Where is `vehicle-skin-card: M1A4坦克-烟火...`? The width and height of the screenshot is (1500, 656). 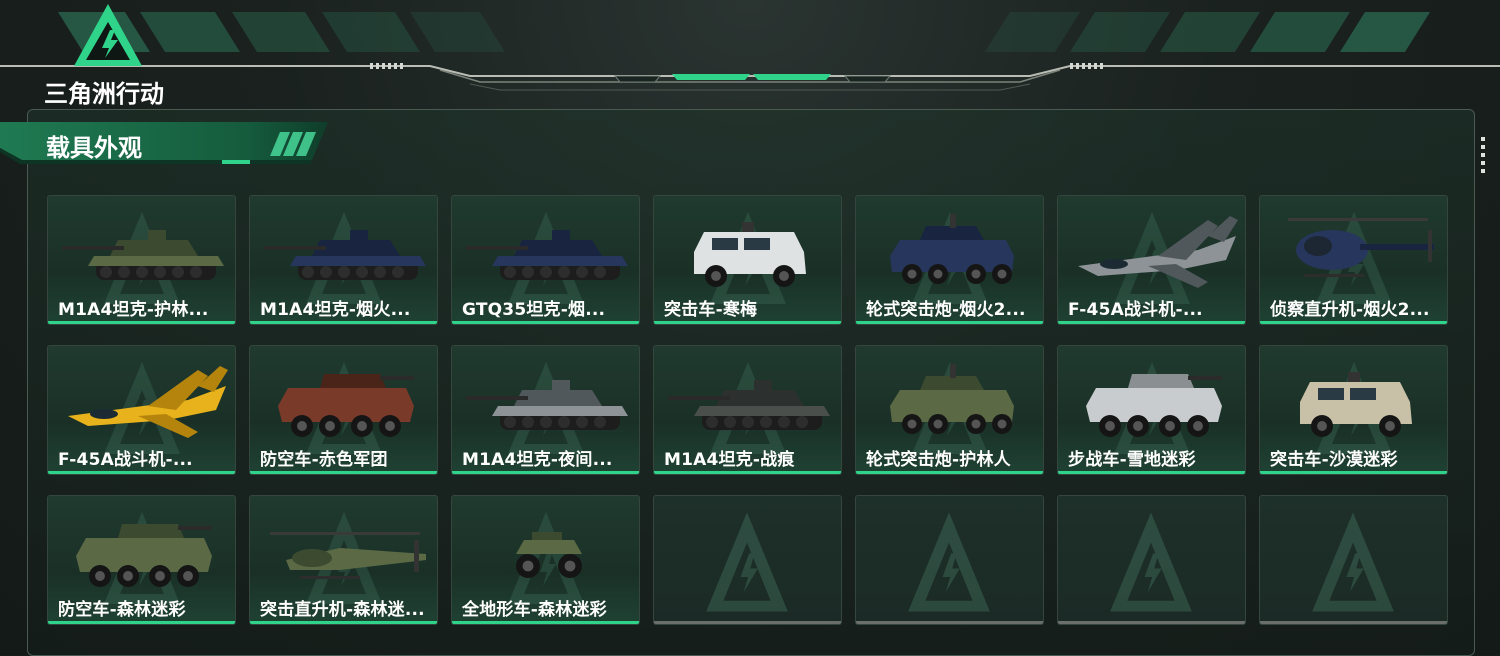 vehicle-skin-card: M1A4坦克-烟火... is located at coordinates (343, 260).